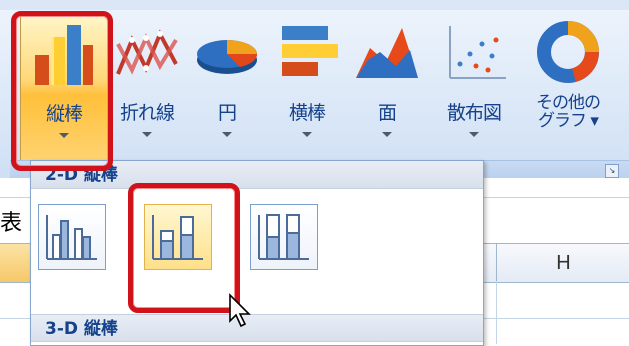 Image resolution: width=629 pixels, height=346 pixels. I want to click on area-chart-button: 面, so click(387, 84).